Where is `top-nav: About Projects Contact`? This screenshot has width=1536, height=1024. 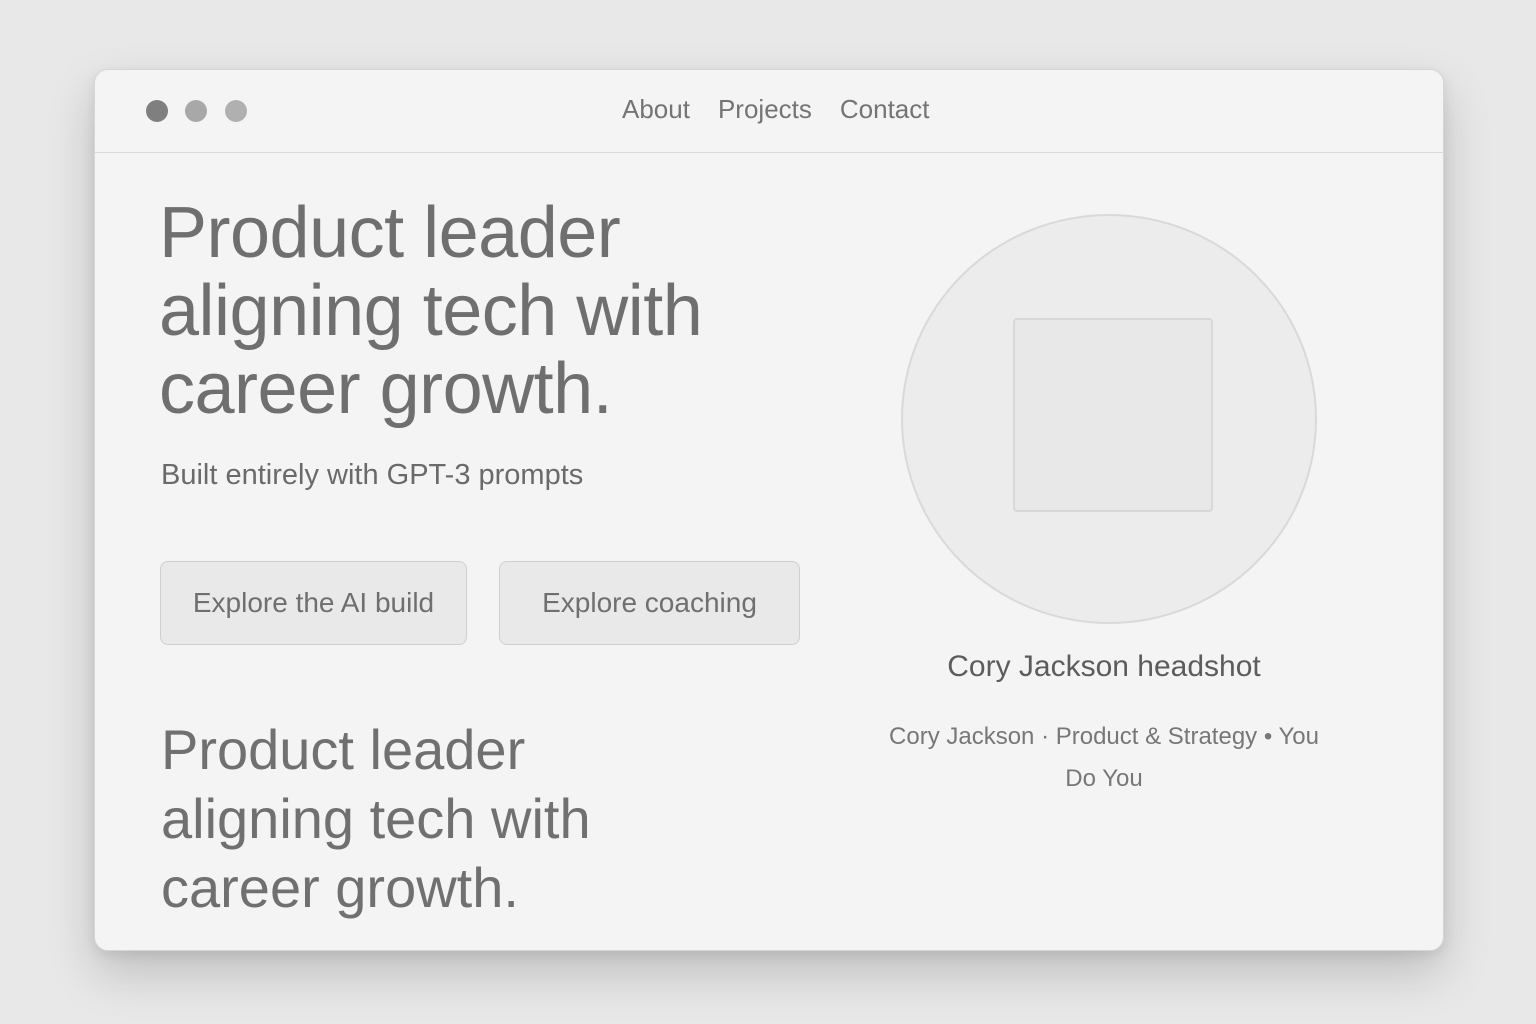
top-nav: About Projects Contact is located at coordinates (775, 109).